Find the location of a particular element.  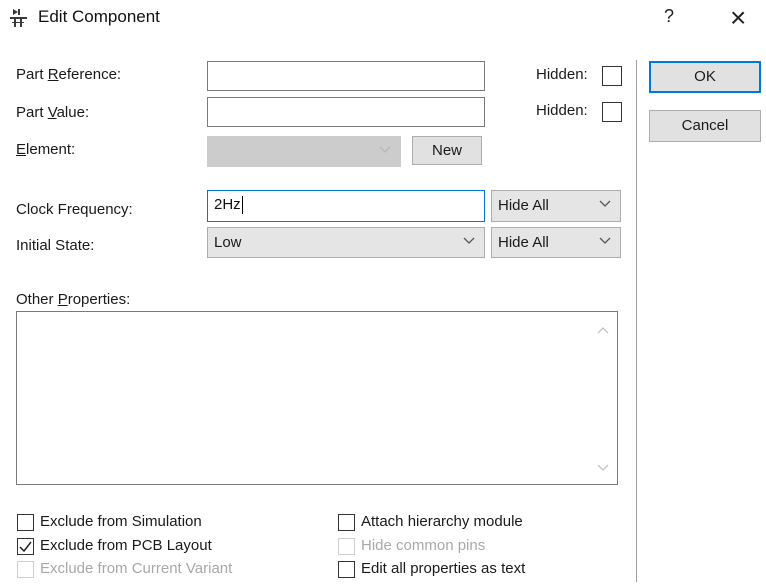

part-reference-hidden-label: Hidden: is located at coordinates (562, 74).